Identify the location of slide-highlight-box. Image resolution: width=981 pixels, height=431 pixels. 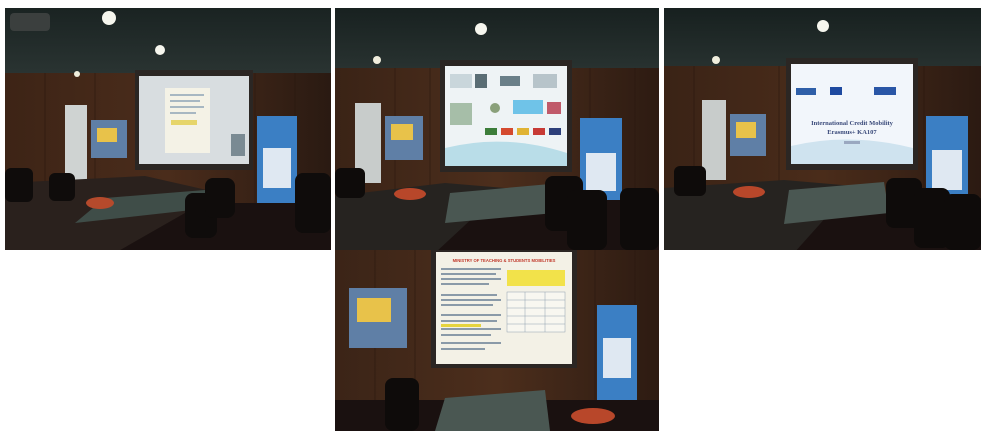
(536, 278).